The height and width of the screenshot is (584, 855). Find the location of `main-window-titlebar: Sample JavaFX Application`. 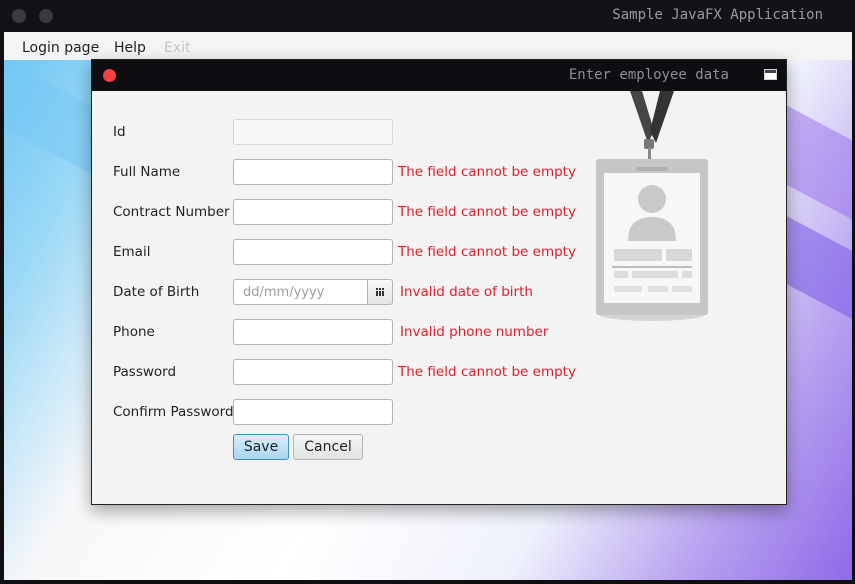

main-window-titlebar: Sample JavaFX Application is located at coordinates (427, 16).